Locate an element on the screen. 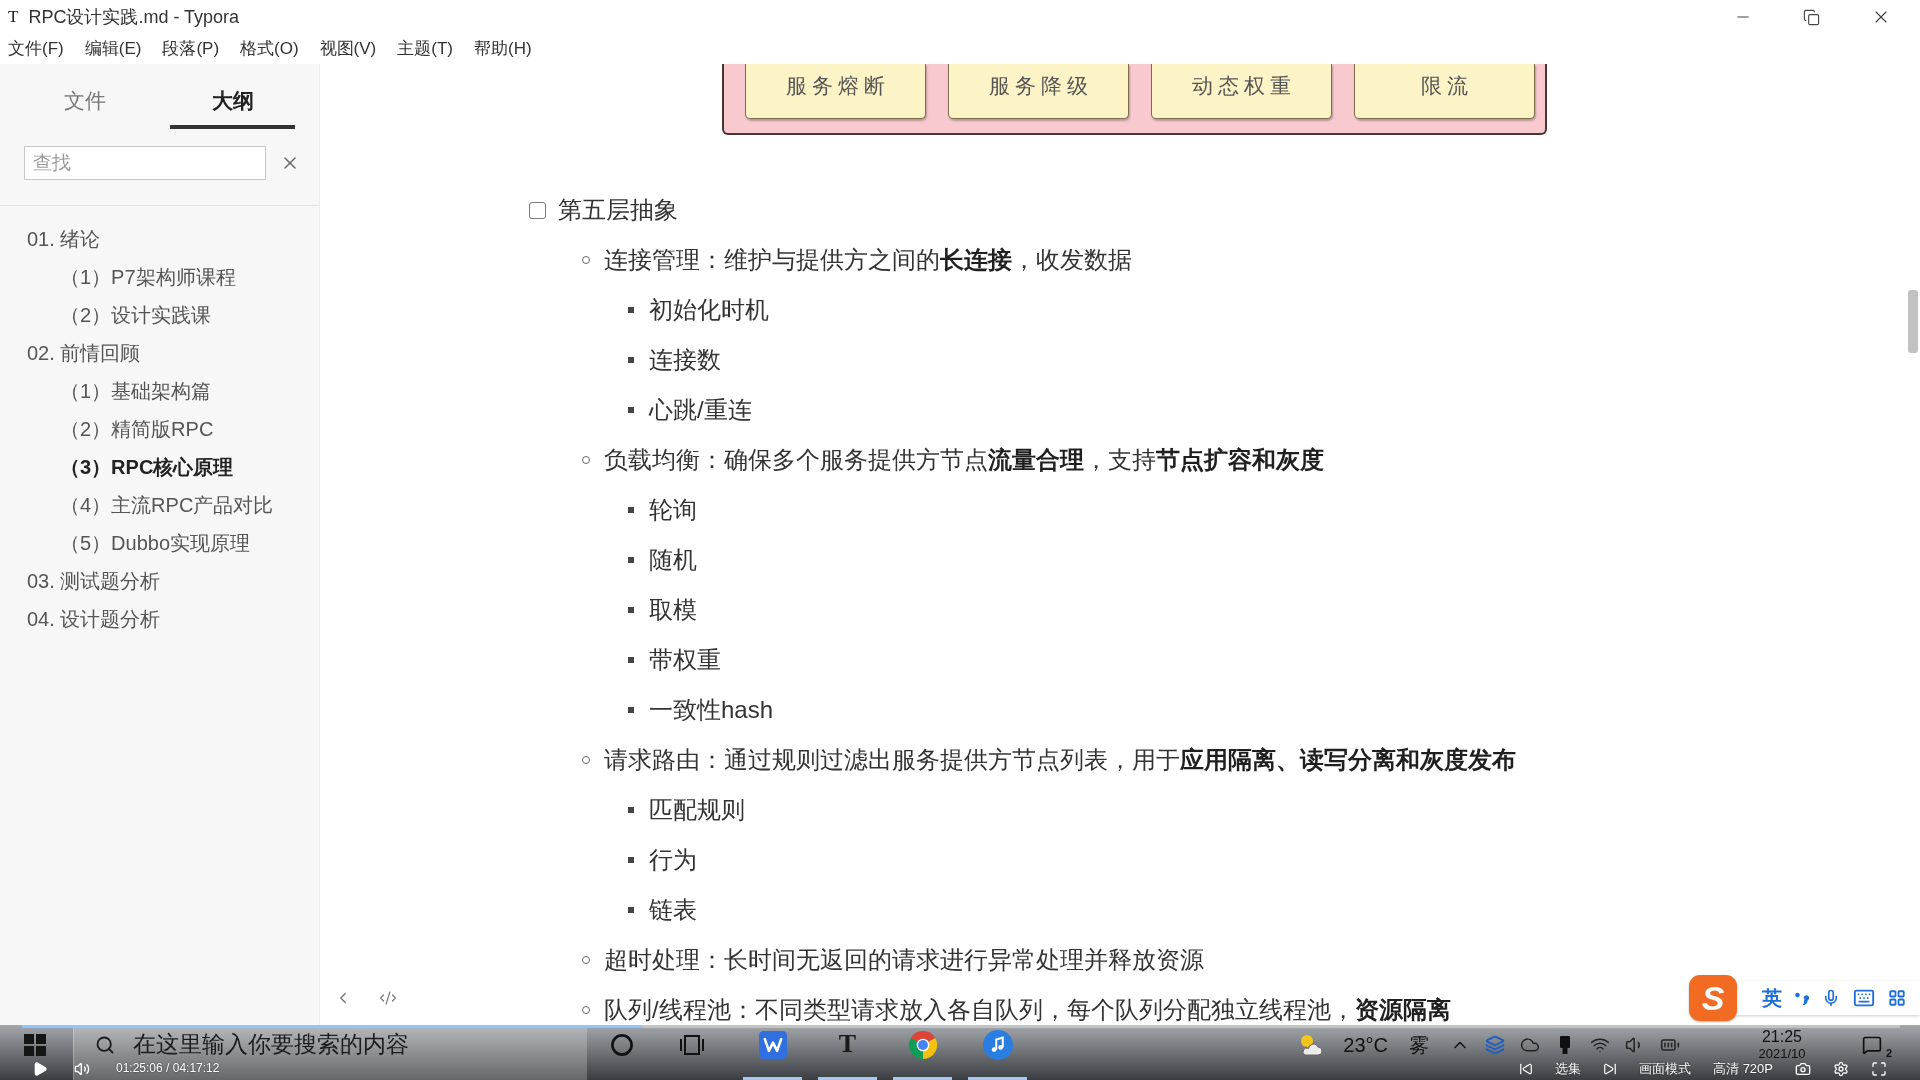 The width and height of the screenshot is (1920, 1080). menu-item: 段落(P) is located at coordinates (191, 49).